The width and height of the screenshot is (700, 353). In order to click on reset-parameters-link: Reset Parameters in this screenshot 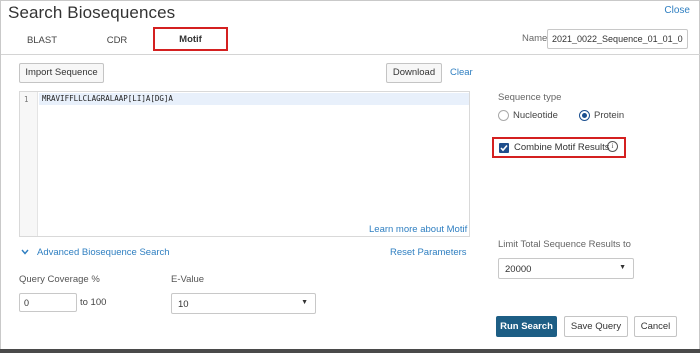, I will do `click(428, 252)`.